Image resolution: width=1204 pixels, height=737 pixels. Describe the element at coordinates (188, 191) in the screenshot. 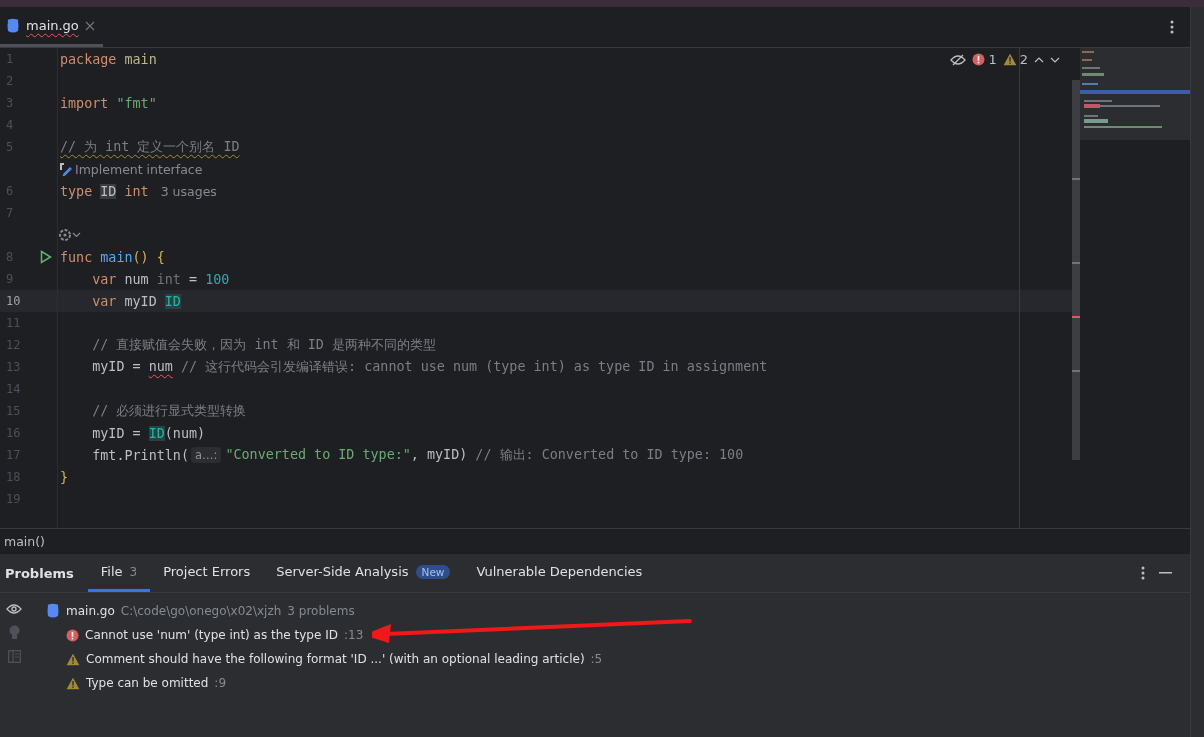

I see `usages-hint: 3 usages` at that location.